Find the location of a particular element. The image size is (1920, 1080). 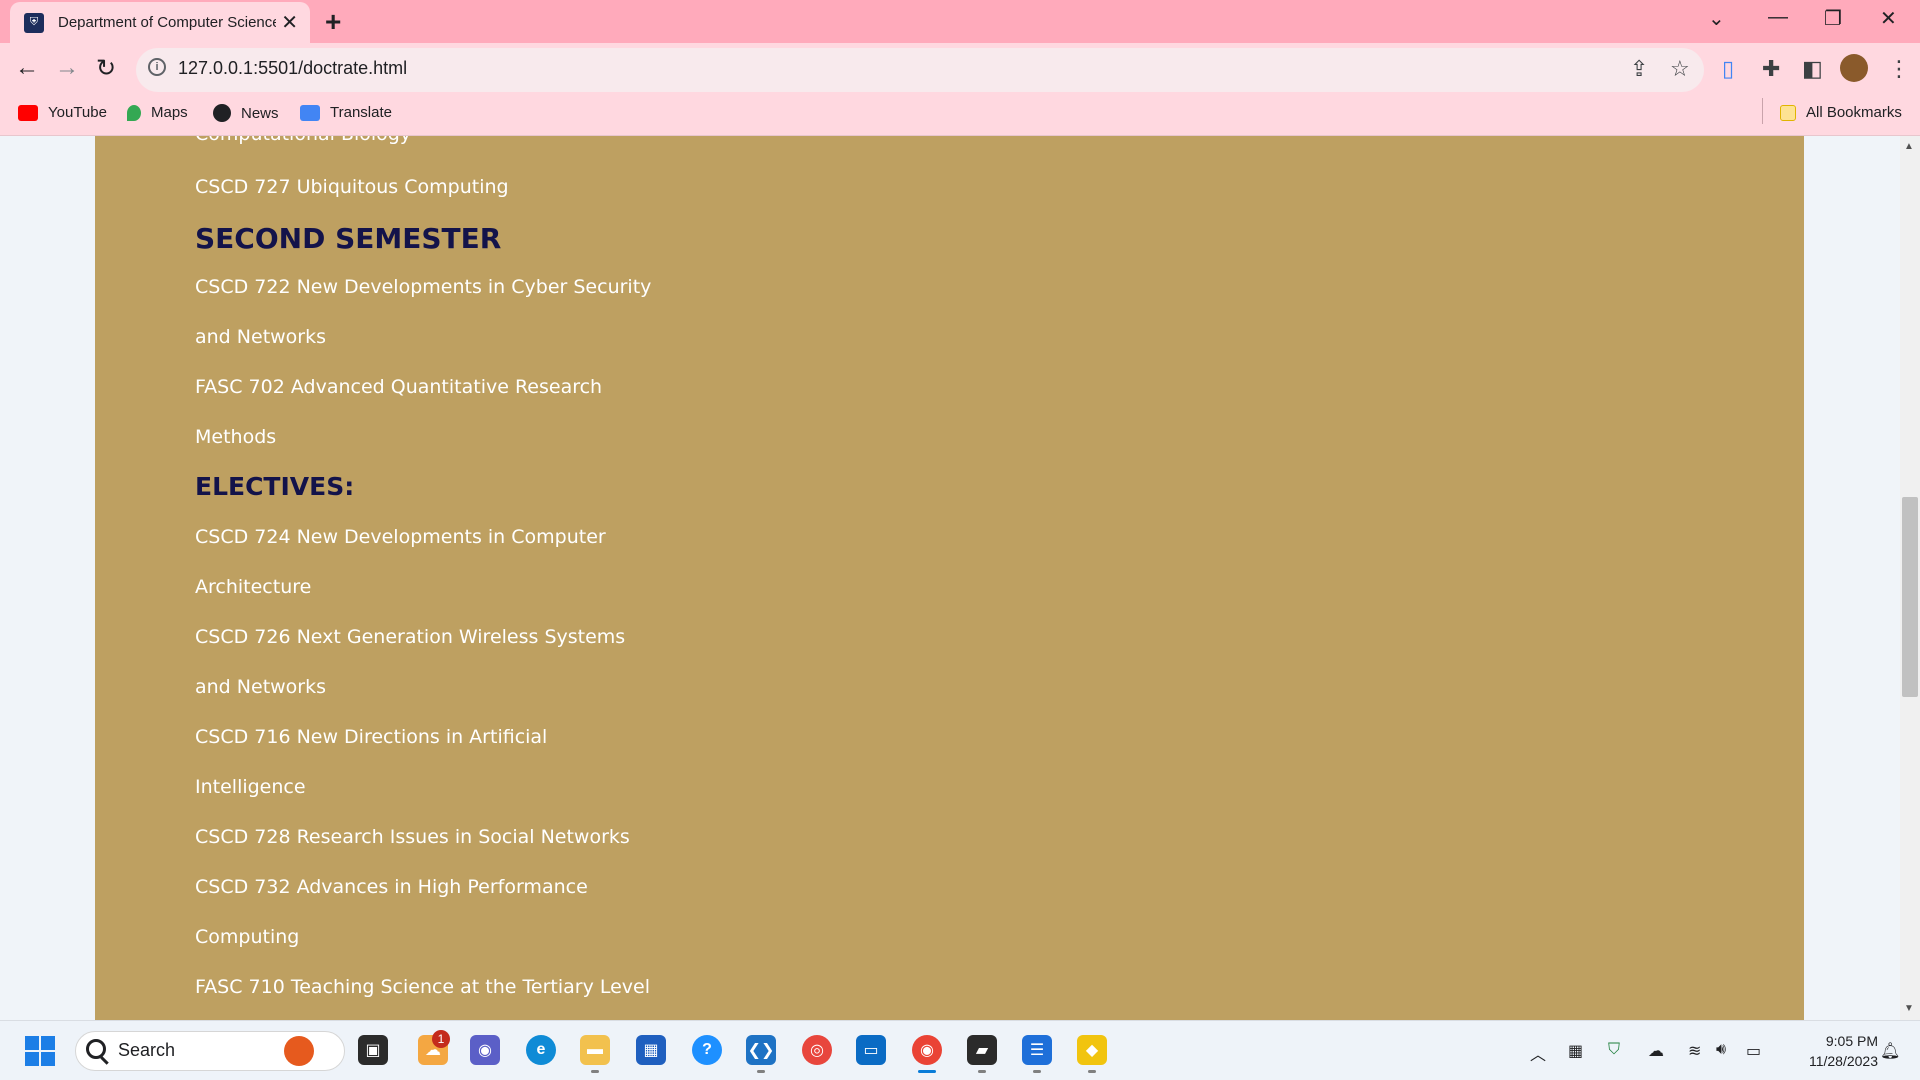

scroll-down-arrow-icon: ▼ is located at coordinates (1909, 1008).